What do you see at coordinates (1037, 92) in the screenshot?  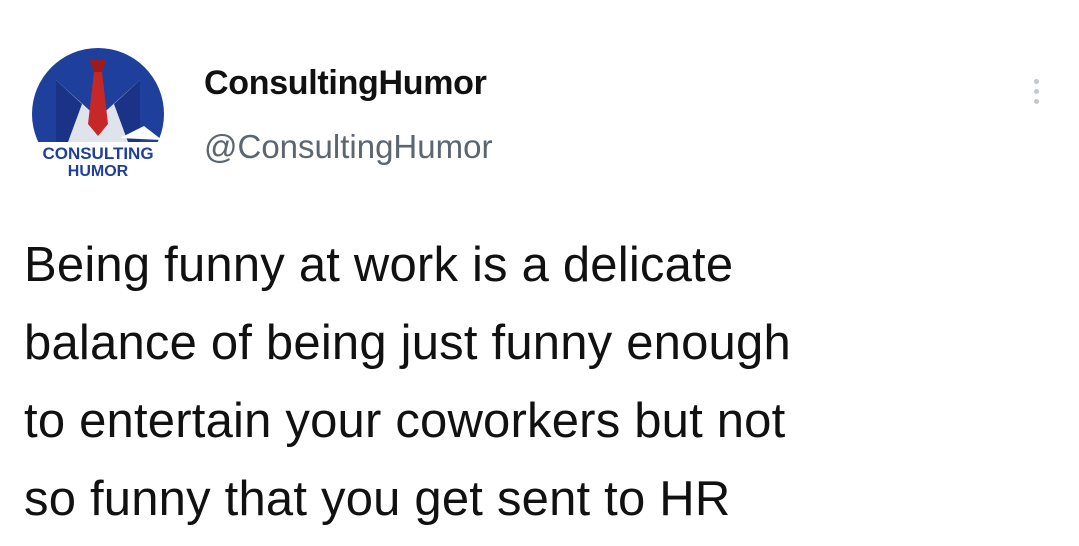 I see `more-vertical-icon` at bounding box center [1037, 92].